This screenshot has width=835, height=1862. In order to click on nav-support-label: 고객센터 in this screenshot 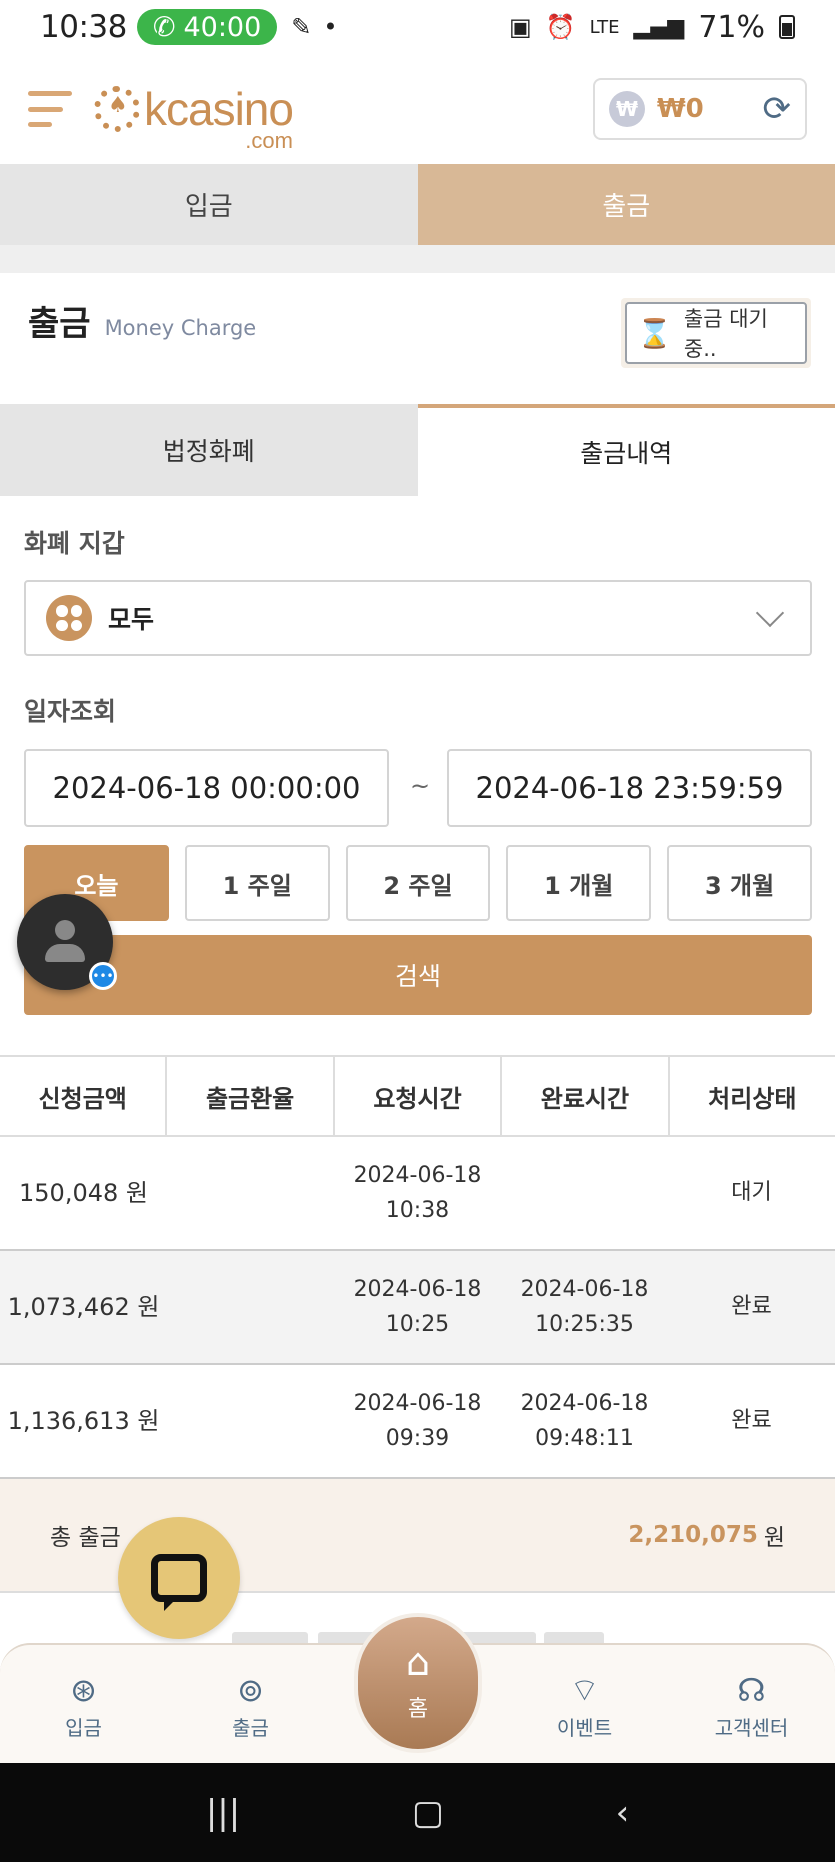, I will do `click(751, 1727)`.